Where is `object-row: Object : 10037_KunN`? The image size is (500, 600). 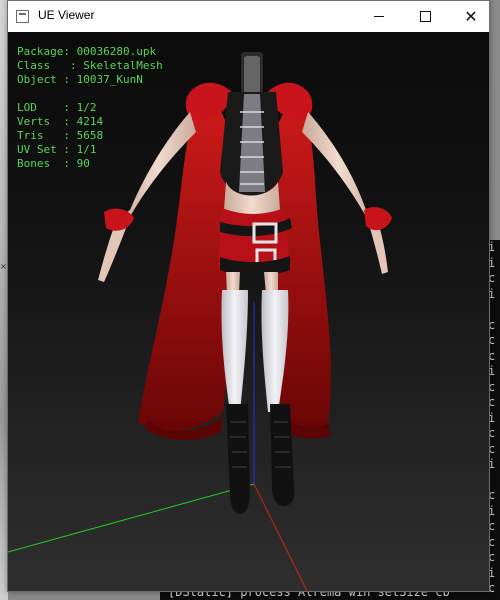
object-row: Object : 10037_KunN is located at coordinates (90, 80).